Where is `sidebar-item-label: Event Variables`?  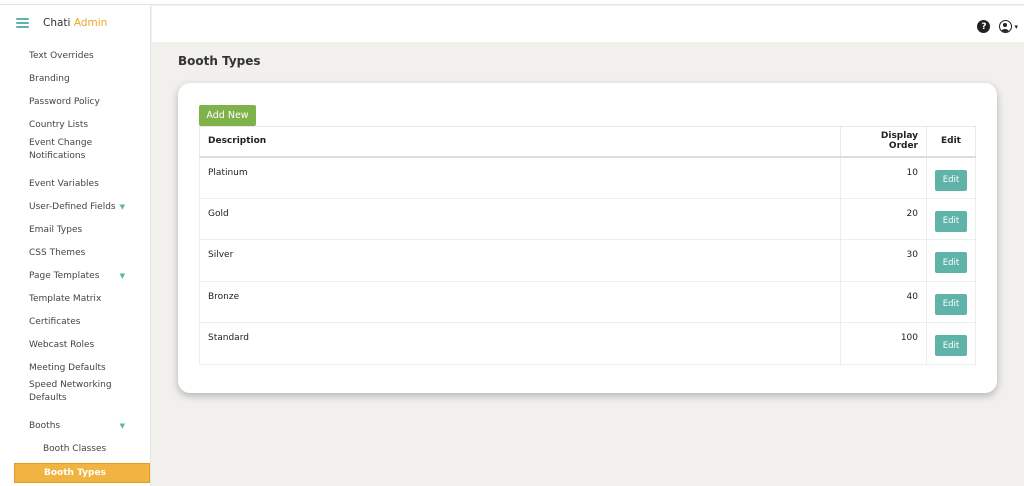
sidebar-item-label: Event Variables is located at coordinates (64, 183).